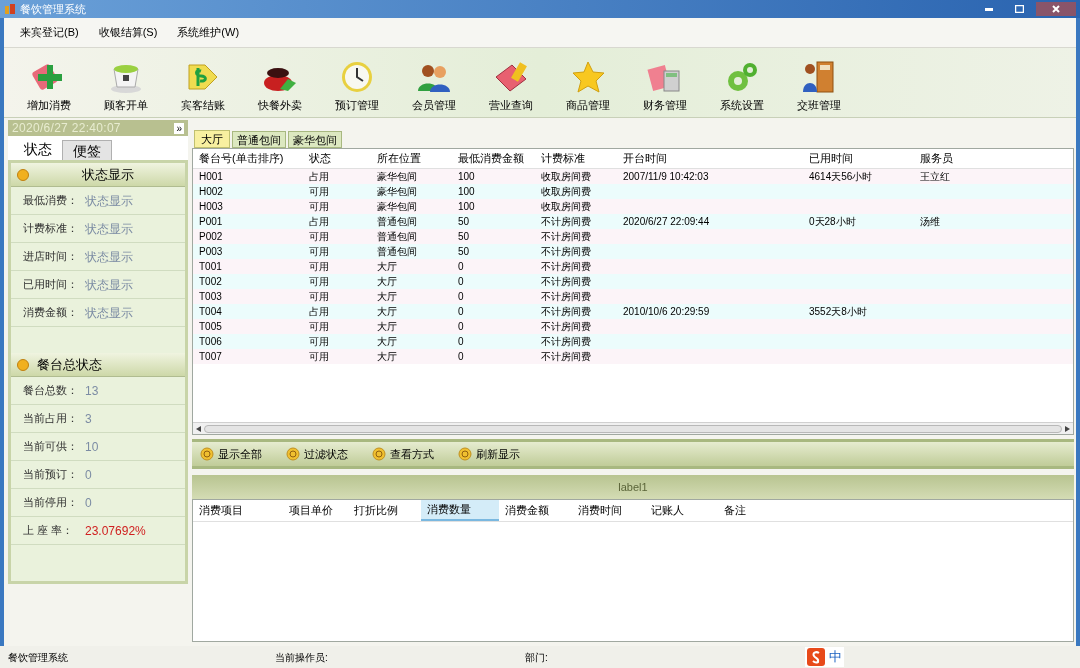 This screenshot has width=1080, height=668. What do you see at coordinates (818, 76) in the screenshot?
I see `exit-door-icon` at bounding box center [818, 76].